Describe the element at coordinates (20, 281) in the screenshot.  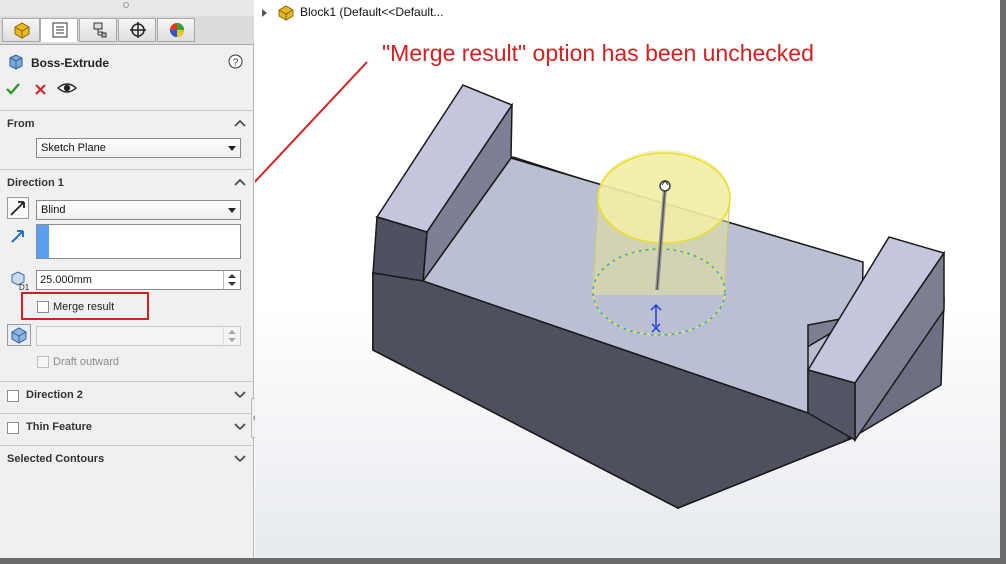
I see `depth-dimension-icon: D1` at that location.